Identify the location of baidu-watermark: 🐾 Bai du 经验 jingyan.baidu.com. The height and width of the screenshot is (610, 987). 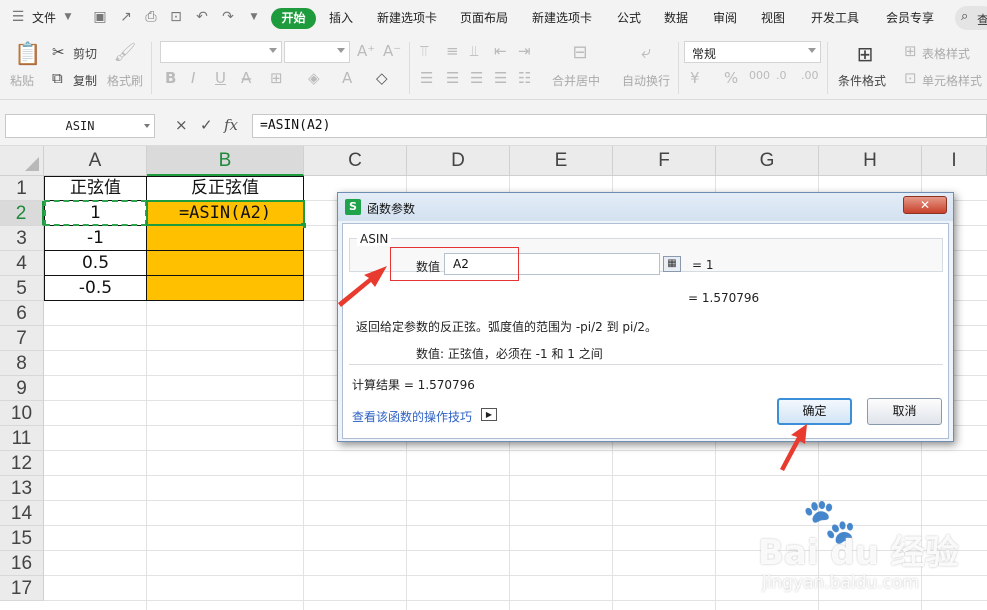
(862, 550).